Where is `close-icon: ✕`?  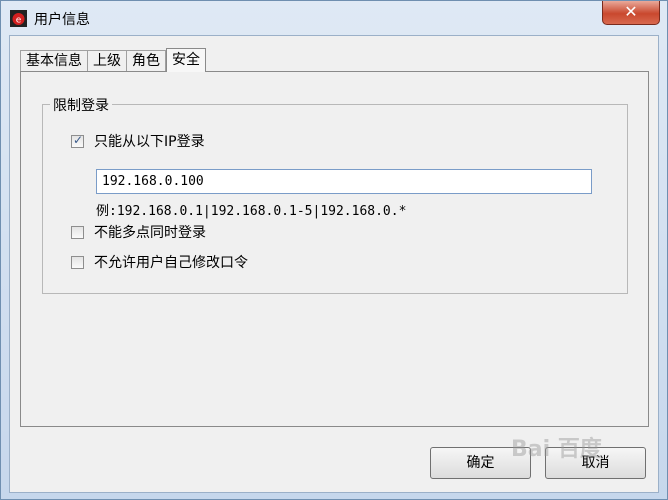 close-icon: ✕ is located at coordinates (631, 11).